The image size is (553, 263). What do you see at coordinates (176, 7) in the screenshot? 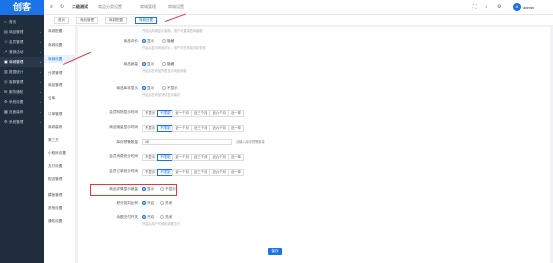
I see `top-nav-item-3: 商城设置` at bounding box center [176, 7].